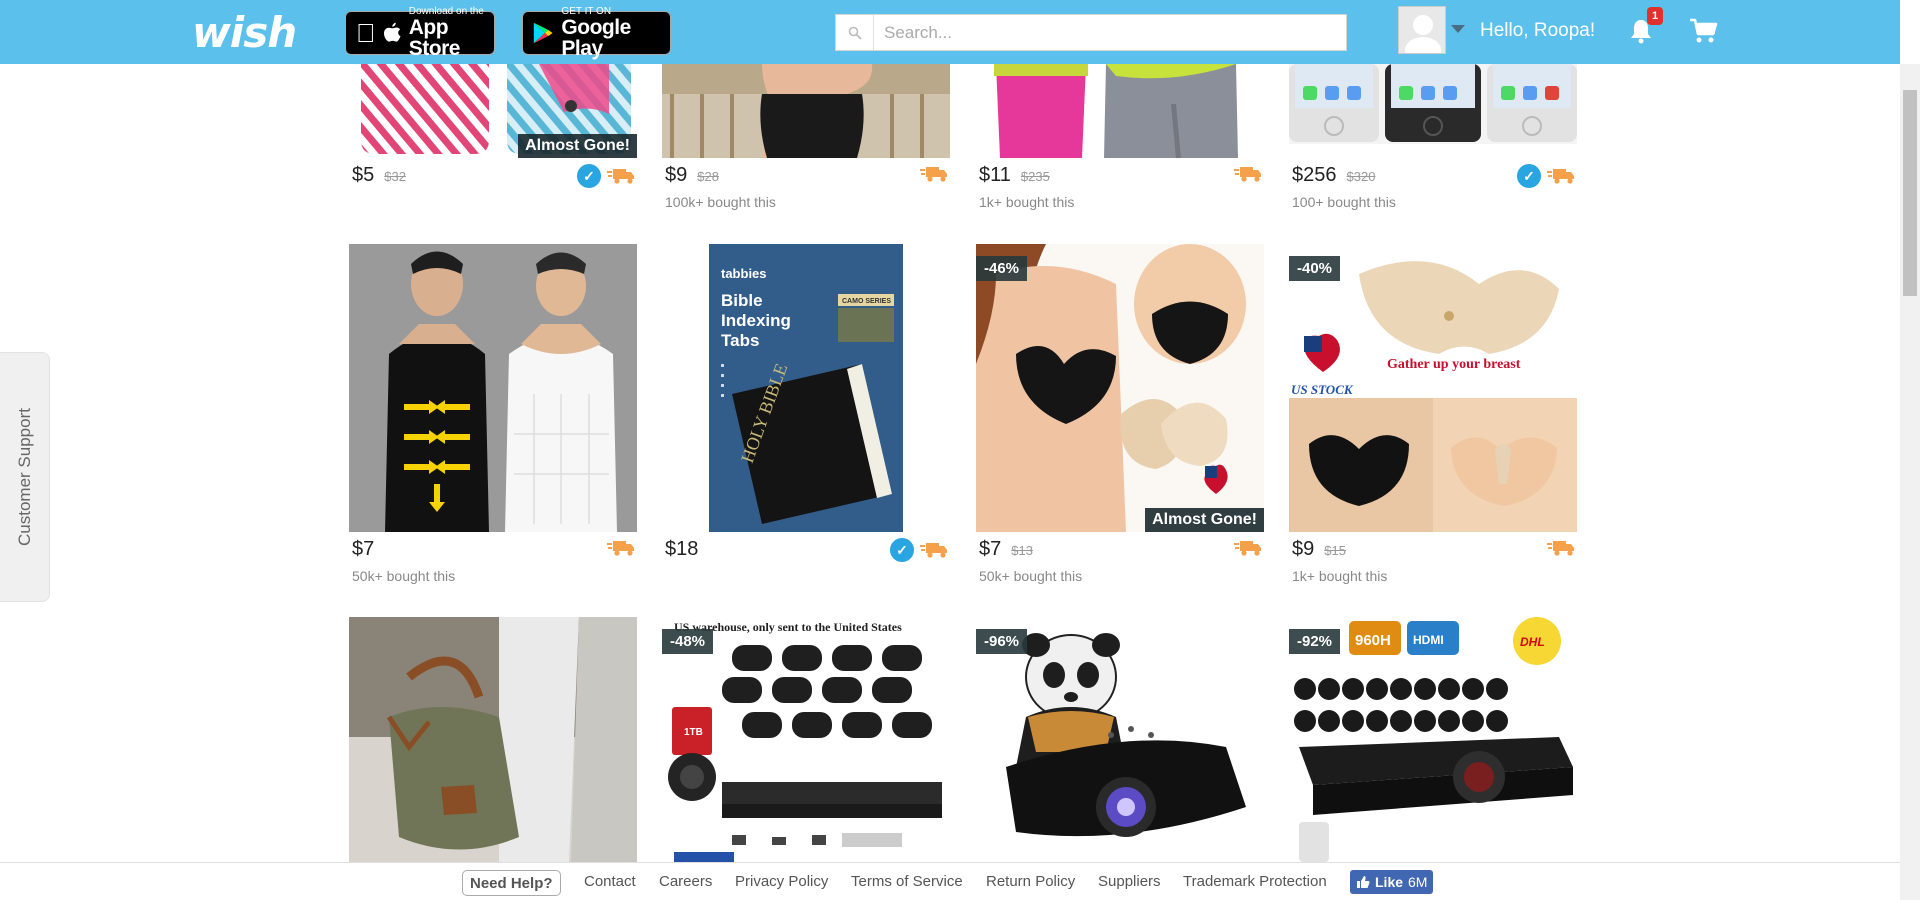 Image resolution: width=1920 pixels, height=900 pixels. Describe the element at coordinates (1458, 29) in the screenshot. I see `chevron-down-icon` at that location.